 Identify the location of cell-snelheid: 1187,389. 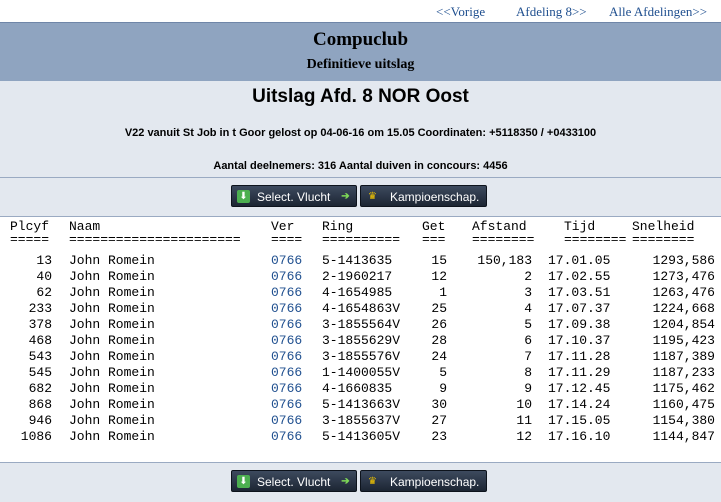
(683, 356).